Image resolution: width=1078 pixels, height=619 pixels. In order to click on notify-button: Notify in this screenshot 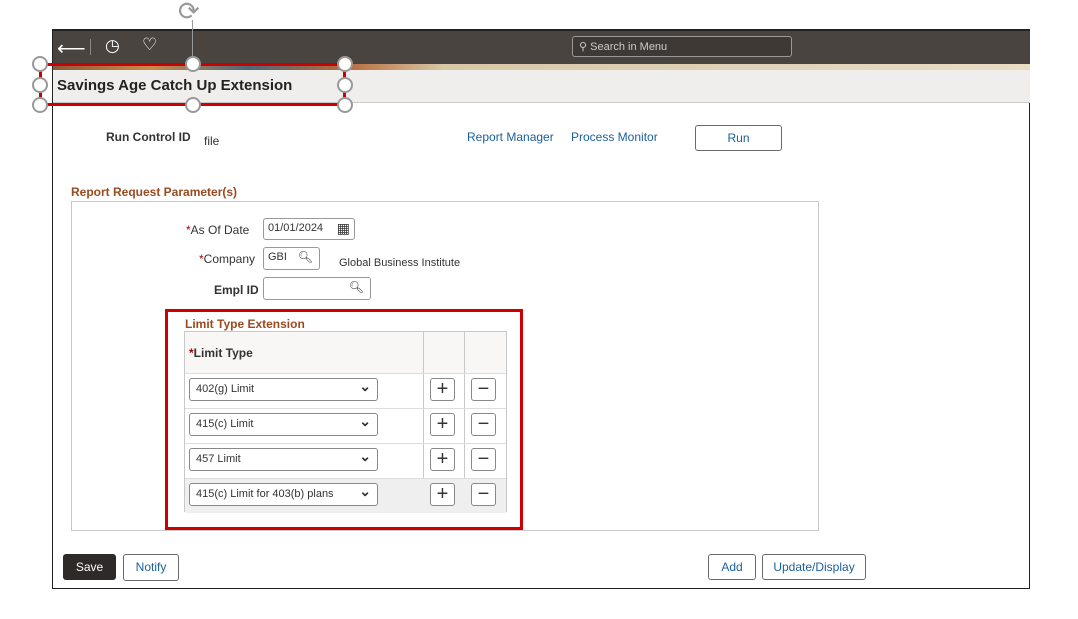, I will do `click(151, 567)`.